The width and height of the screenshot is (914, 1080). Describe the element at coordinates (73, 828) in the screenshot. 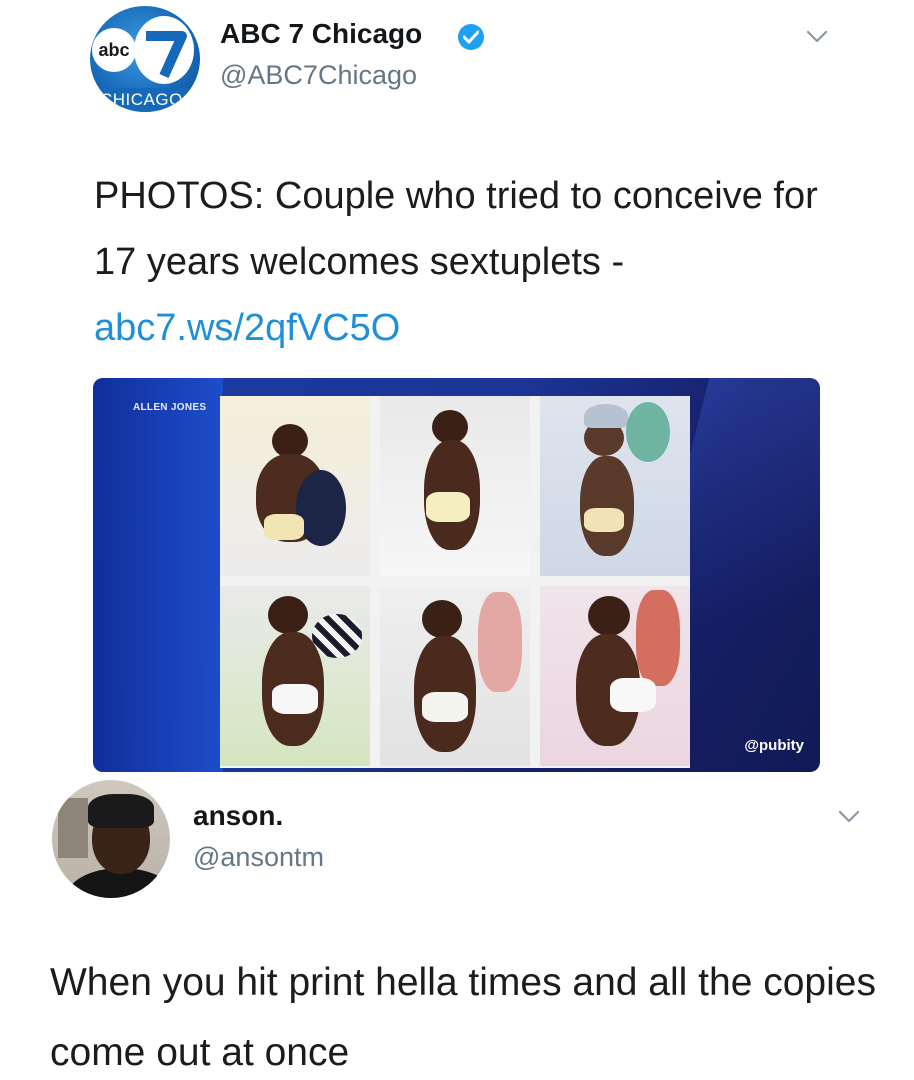

I see `avatar-background-frame` at that location.